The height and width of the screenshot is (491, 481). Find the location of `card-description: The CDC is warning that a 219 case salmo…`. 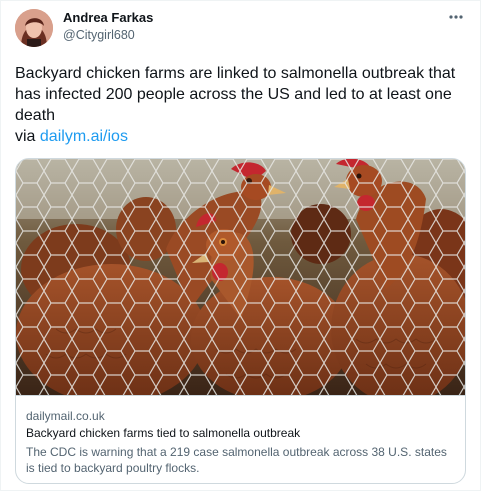

card-description: The CDC is warning that a 219 case salmo… is located at coordinates (236, 460).